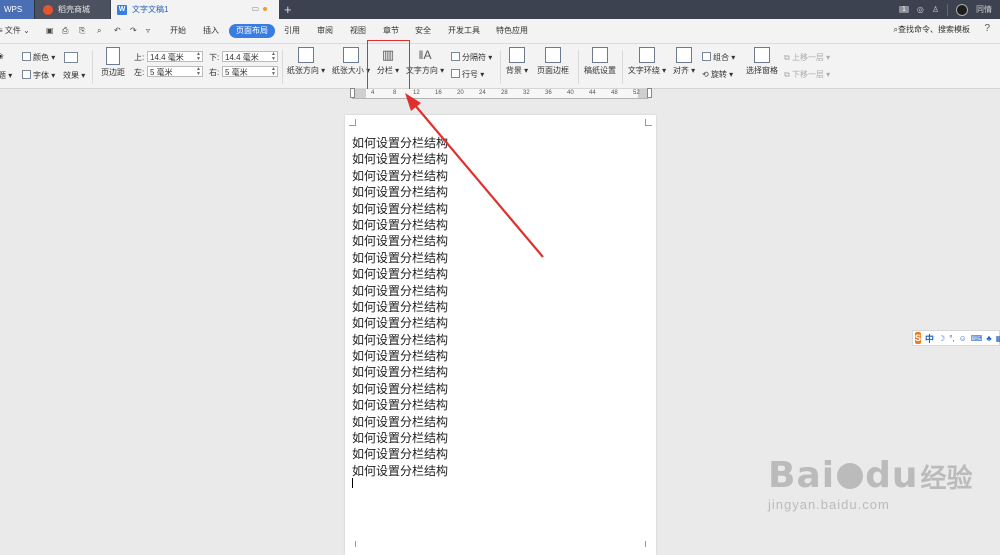  What do you see at coordinates (988, 338) in the screenshot?
I see `skin-icon: ♣` at bounding box center [988, 338].